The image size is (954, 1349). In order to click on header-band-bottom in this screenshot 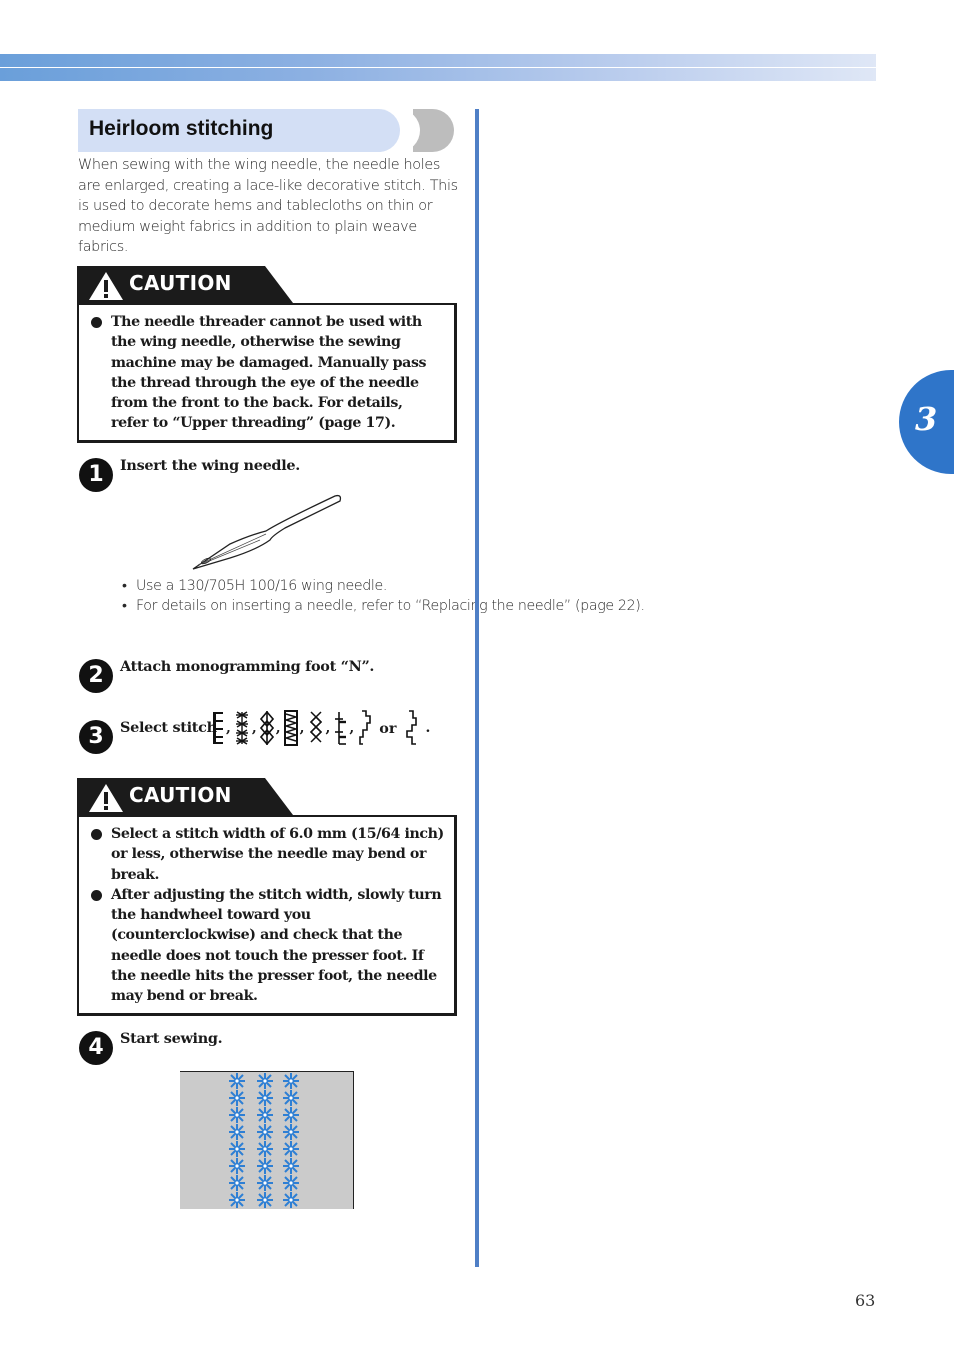, I will do `click(438, 74)`.